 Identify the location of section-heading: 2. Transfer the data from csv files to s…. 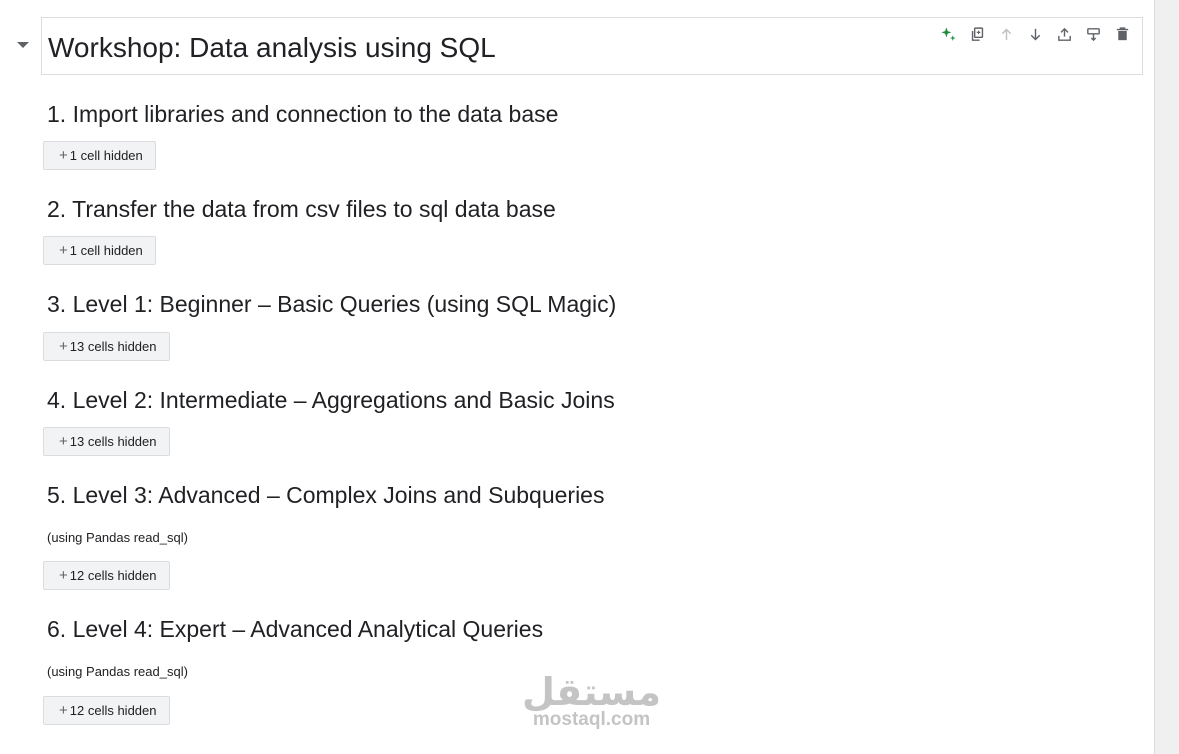
(301, 209).